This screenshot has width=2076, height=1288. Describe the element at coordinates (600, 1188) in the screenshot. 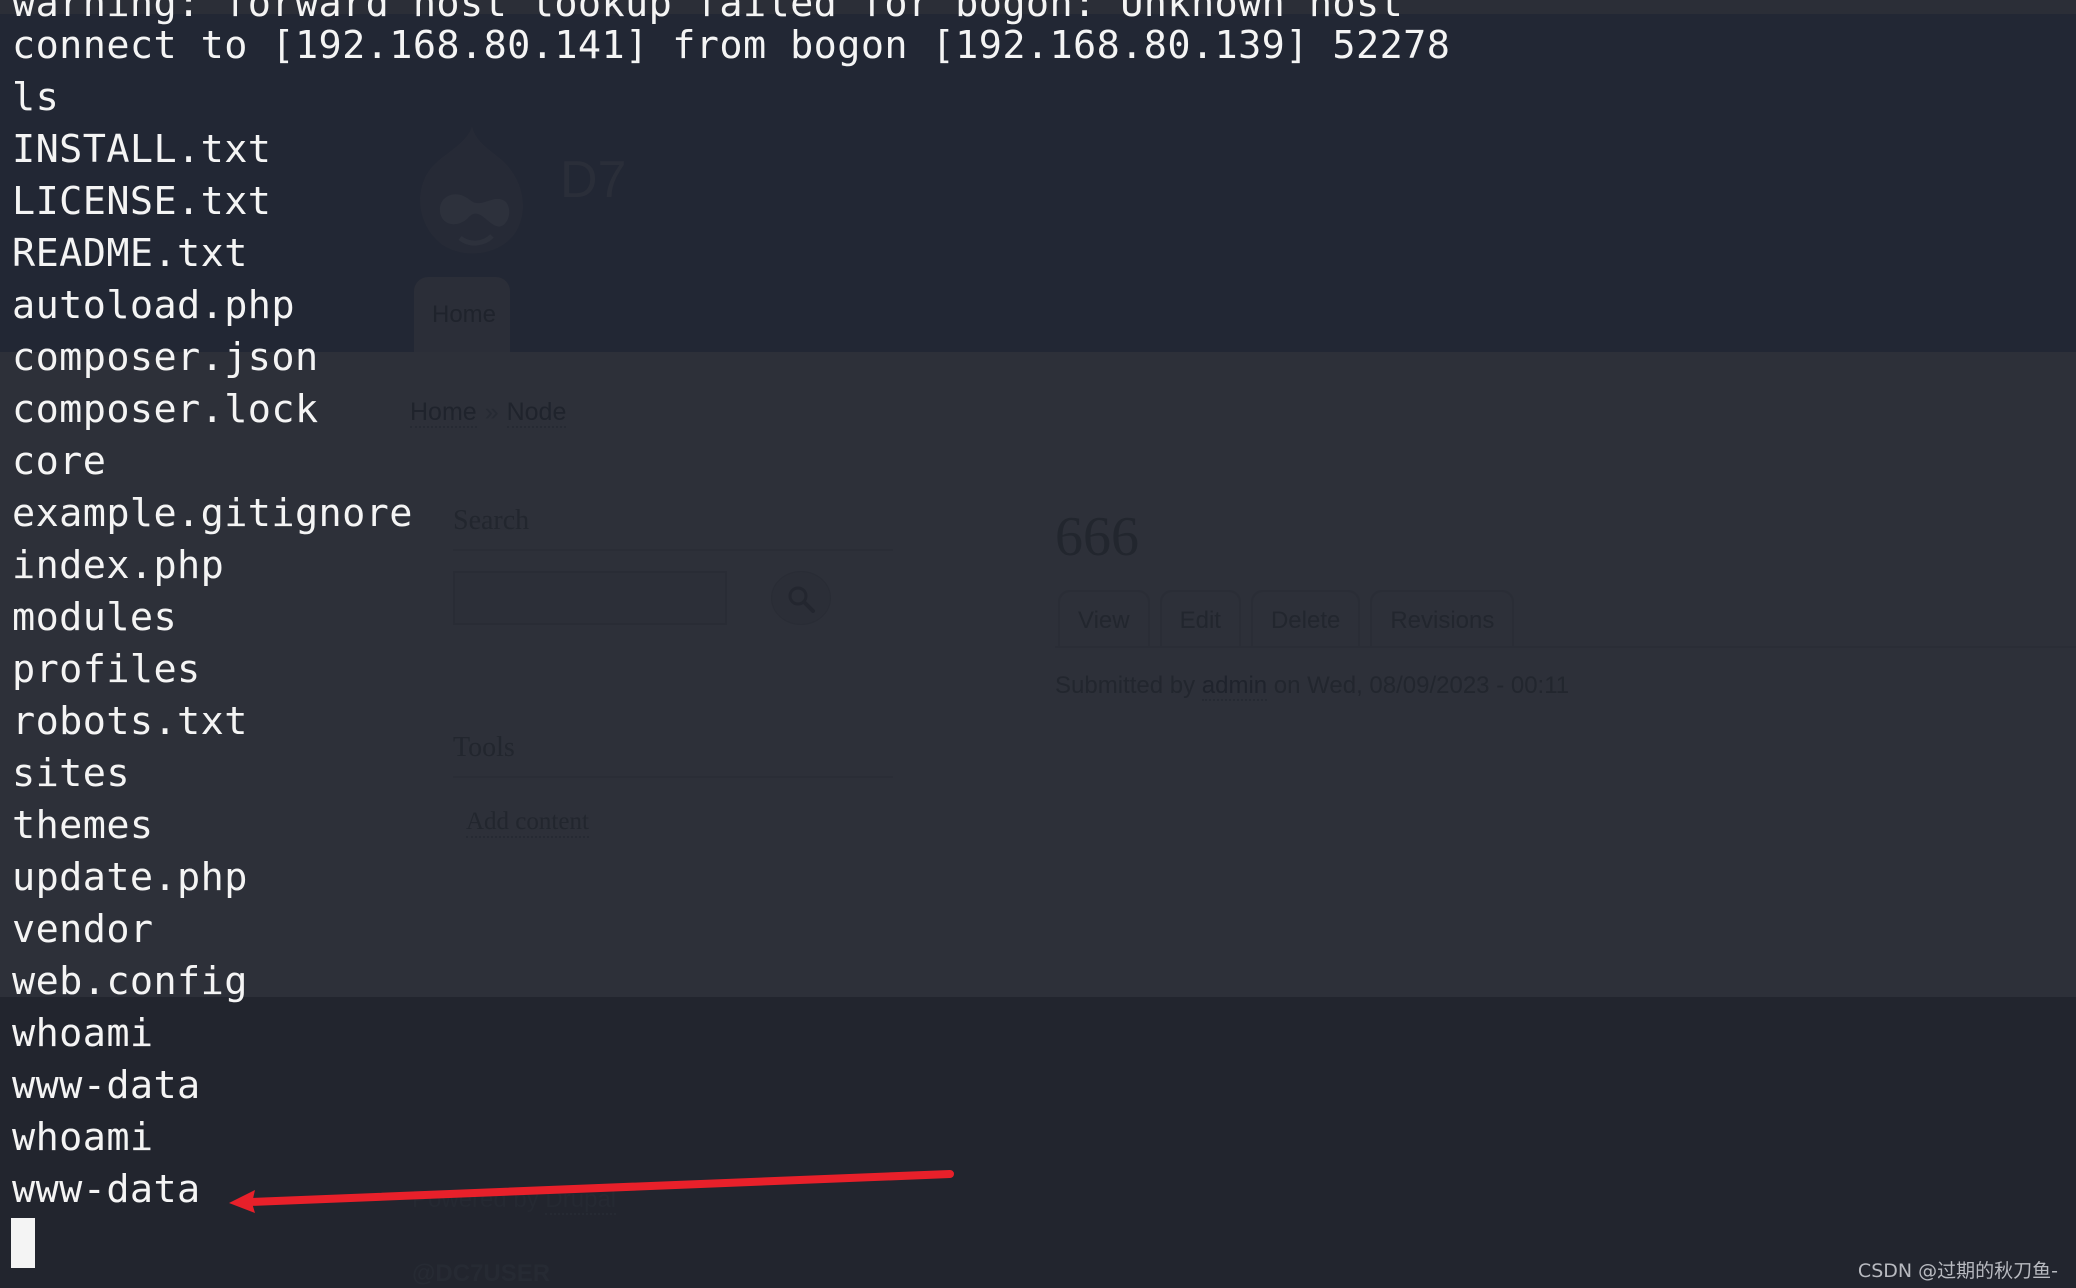

I see `arrow-shaft` at that location.